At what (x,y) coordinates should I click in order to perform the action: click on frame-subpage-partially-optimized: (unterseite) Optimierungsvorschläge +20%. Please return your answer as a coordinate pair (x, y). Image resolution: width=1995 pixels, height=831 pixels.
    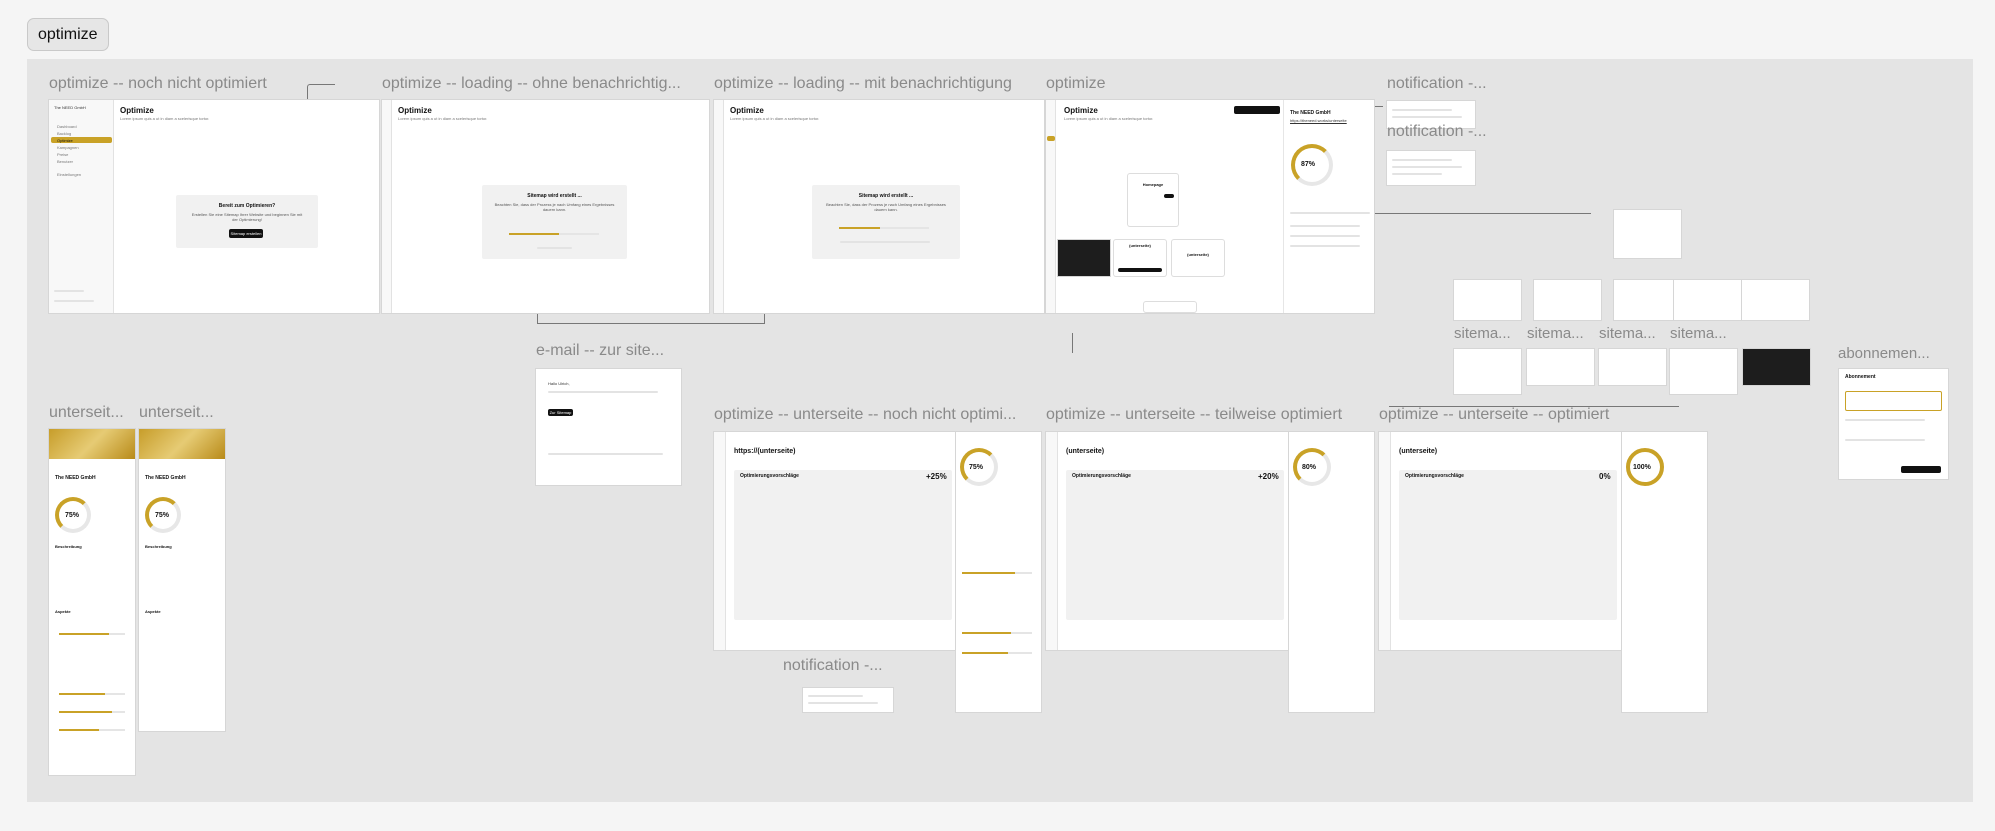
    Looking at the image, I should click on (1167, 541).